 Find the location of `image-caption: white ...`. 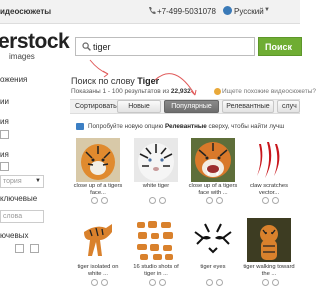

image-caption: white ... is located at coordinates (98, 274).